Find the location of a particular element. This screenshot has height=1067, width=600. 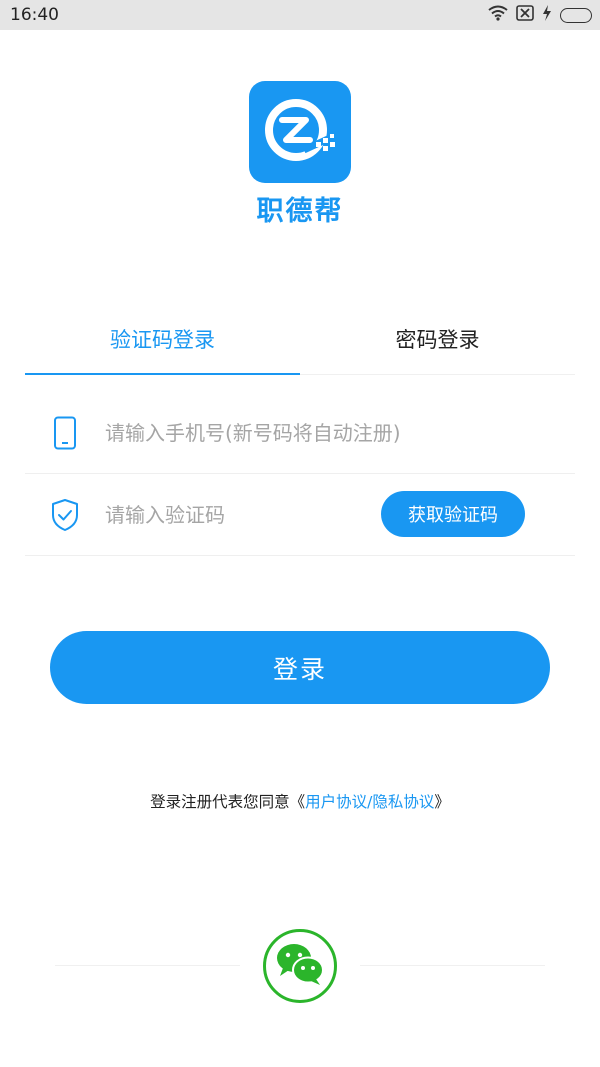

charging-icon is located at coordinates (547, 15).